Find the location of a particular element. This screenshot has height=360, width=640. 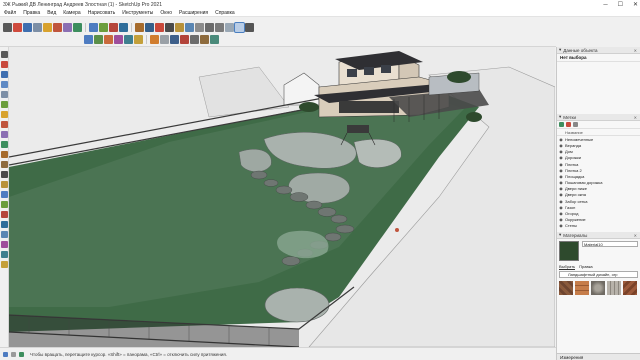

tag-row: ◉ Окружение is located at coordinates (598, 220).